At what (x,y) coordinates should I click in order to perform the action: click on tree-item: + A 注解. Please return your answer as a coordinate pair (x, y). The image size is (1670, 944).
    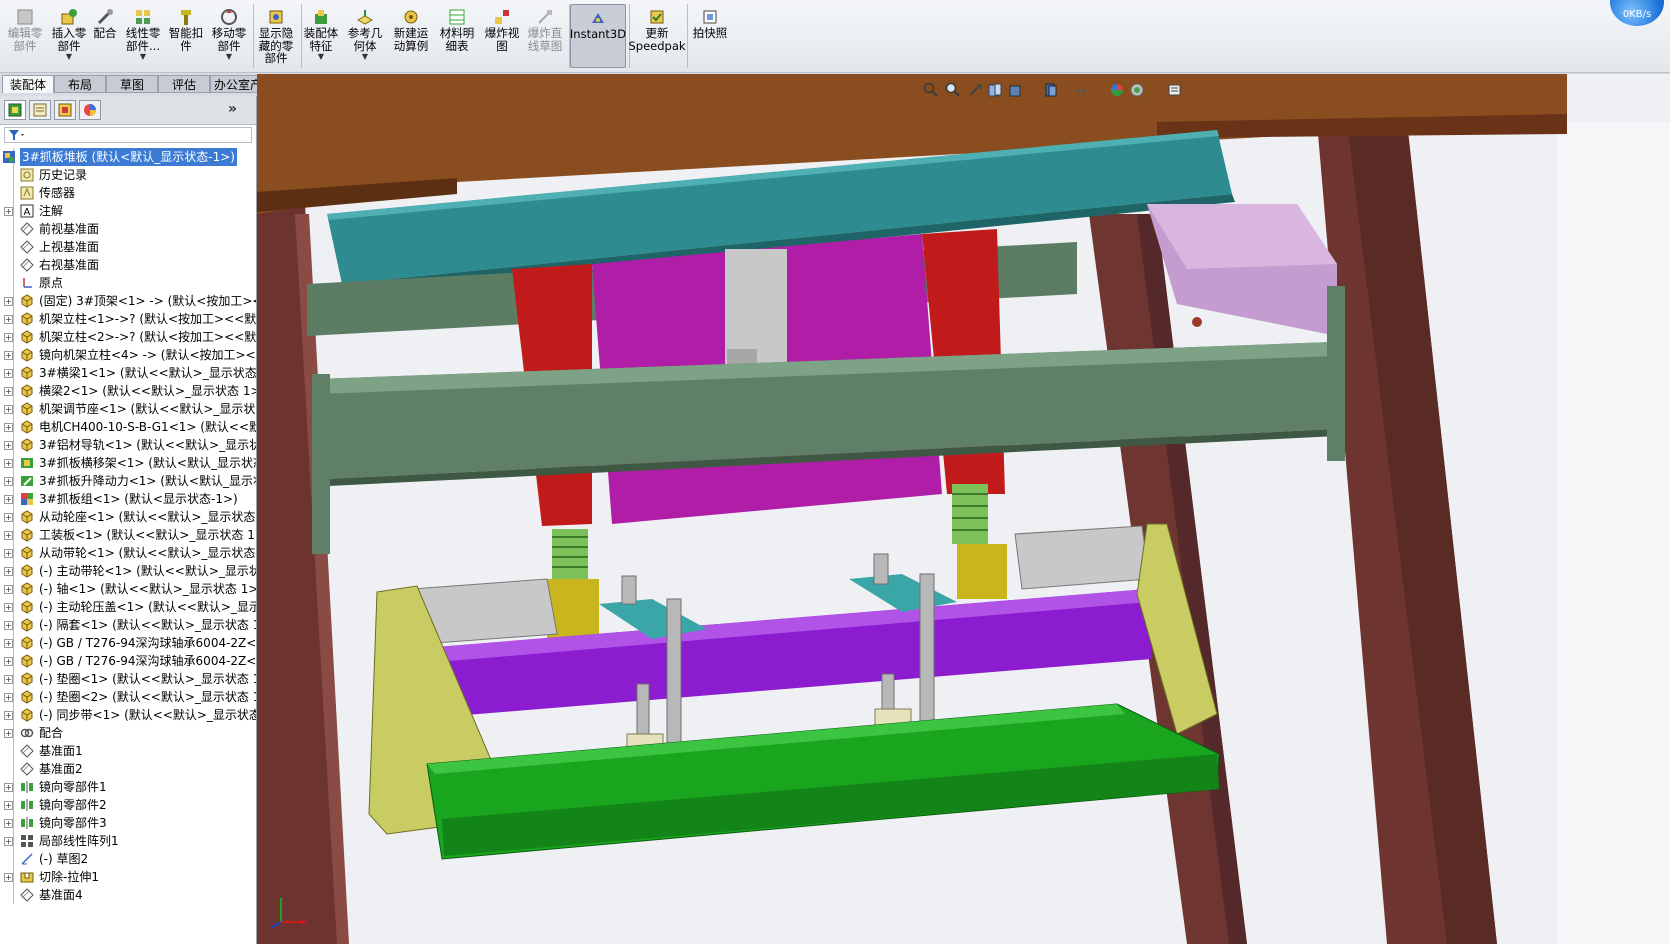
    Looking at the image, I should click on (128, 211).